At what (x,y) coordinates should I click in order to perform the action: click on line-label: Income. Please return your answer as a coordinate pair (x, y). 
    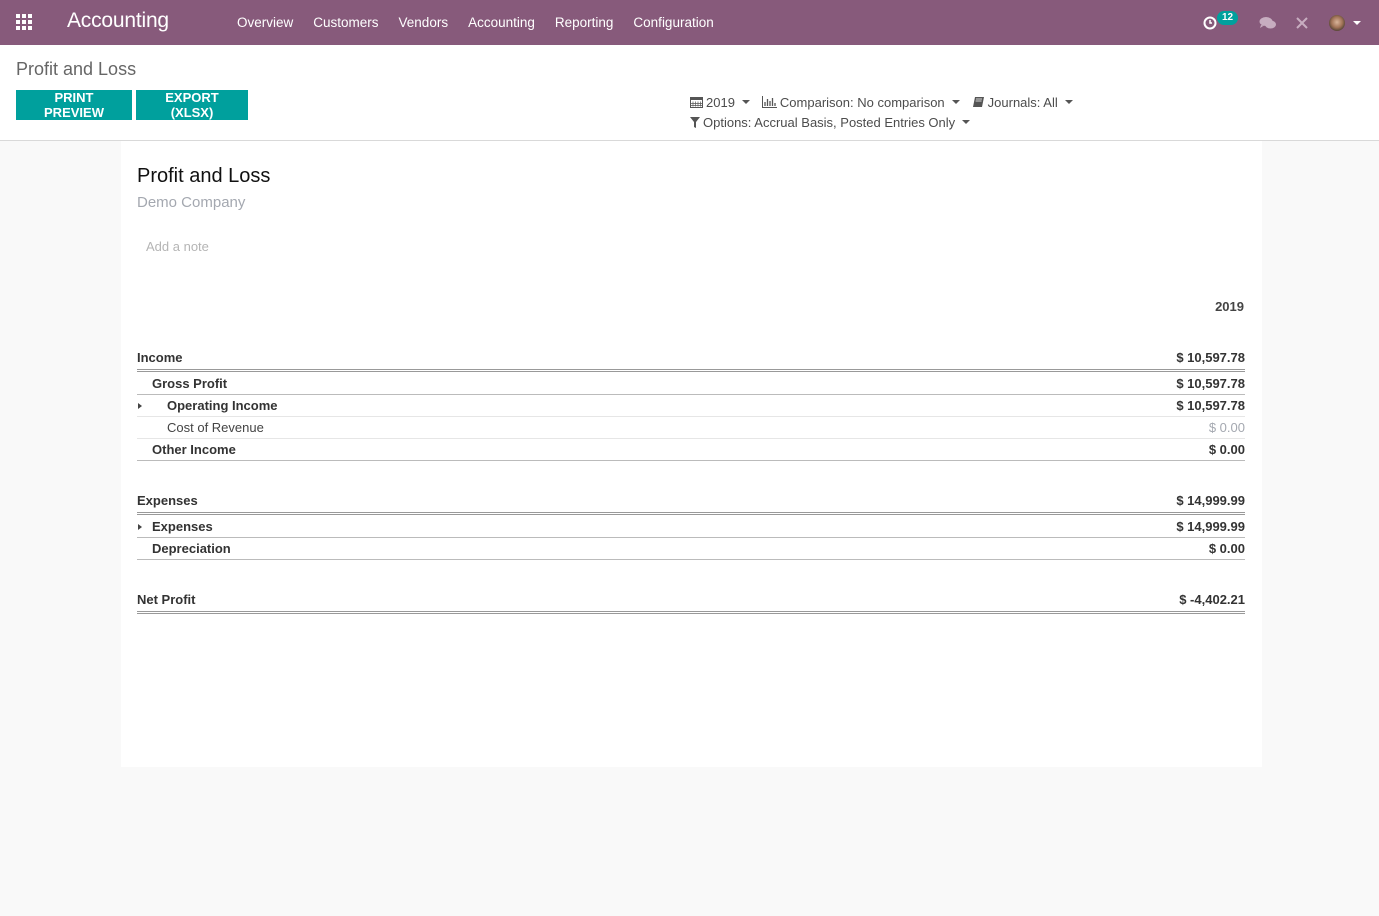
    Looking at the image, I should click on (160, 357).